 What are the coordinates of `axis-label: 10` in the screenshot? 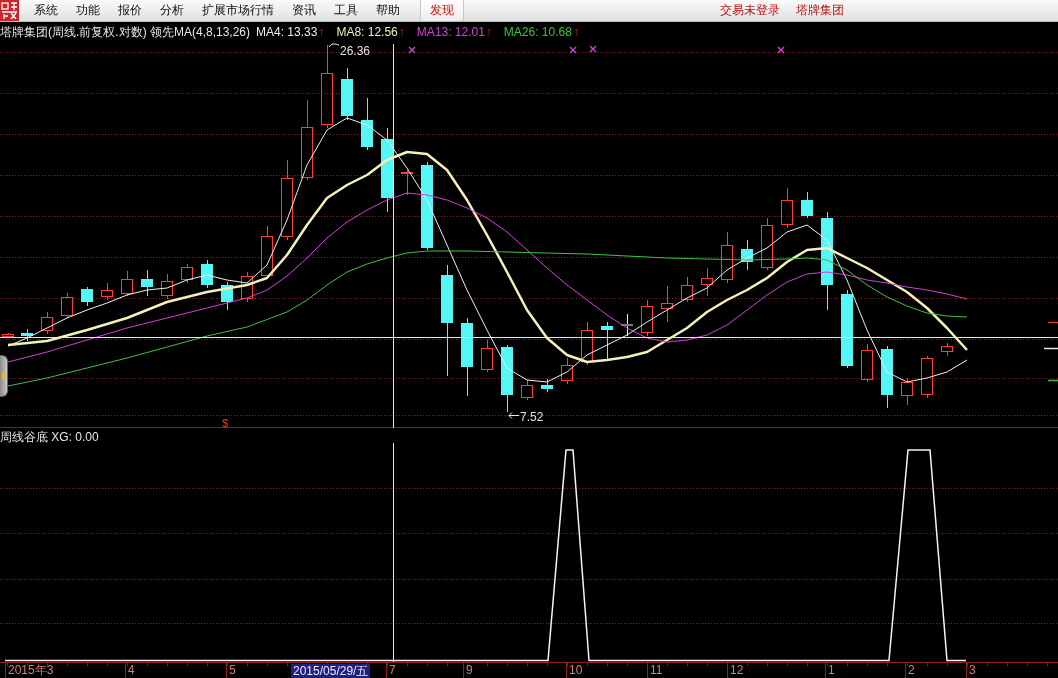 It's located at (574, 670).